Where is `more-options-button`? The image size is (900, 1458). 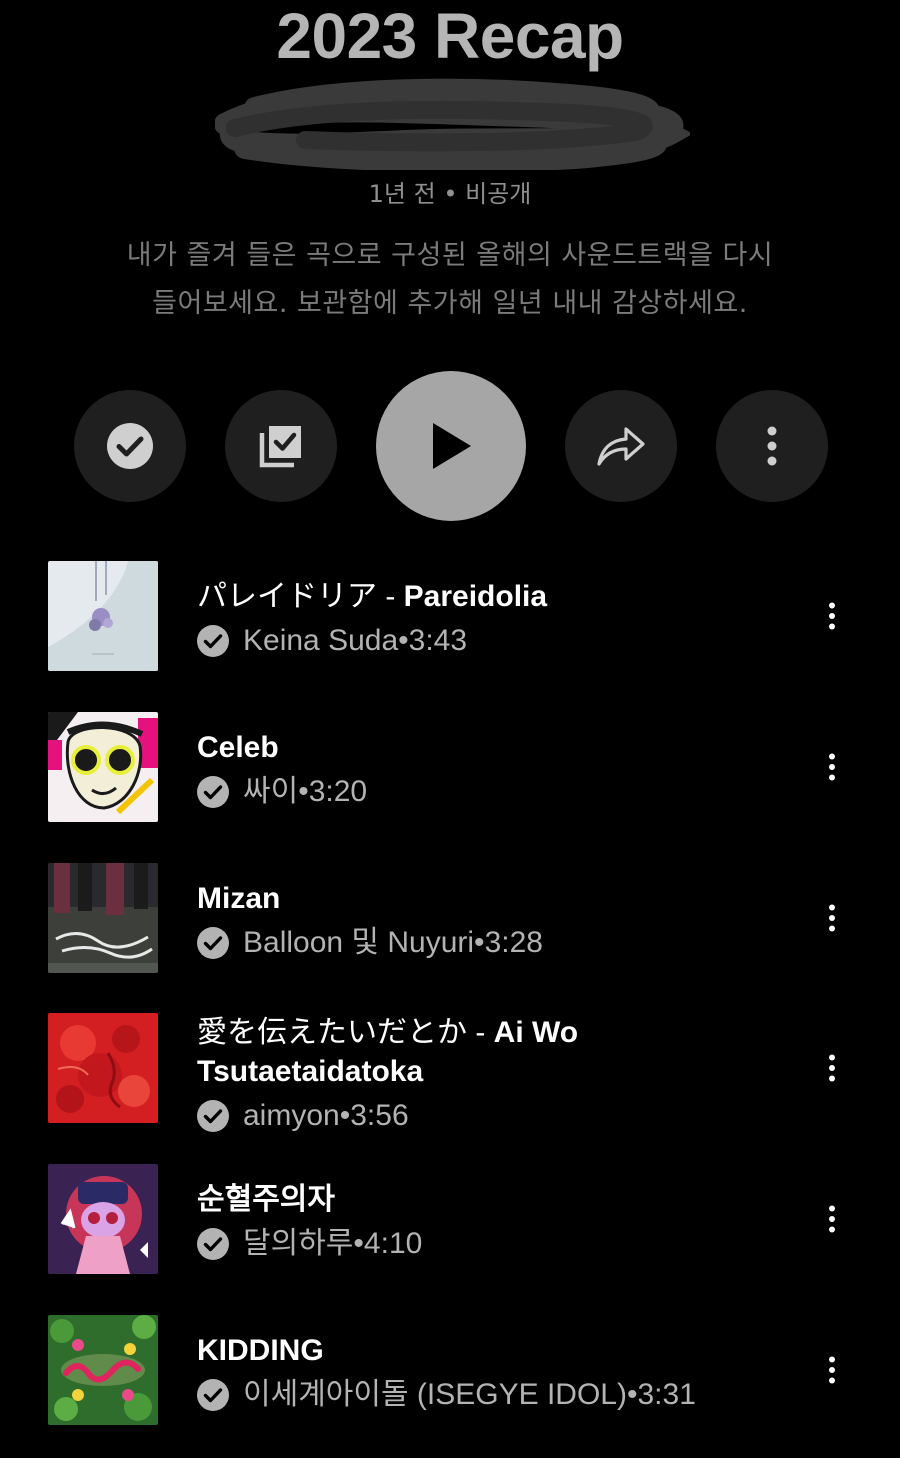
more-options-button is located at coordinates (772, 446).